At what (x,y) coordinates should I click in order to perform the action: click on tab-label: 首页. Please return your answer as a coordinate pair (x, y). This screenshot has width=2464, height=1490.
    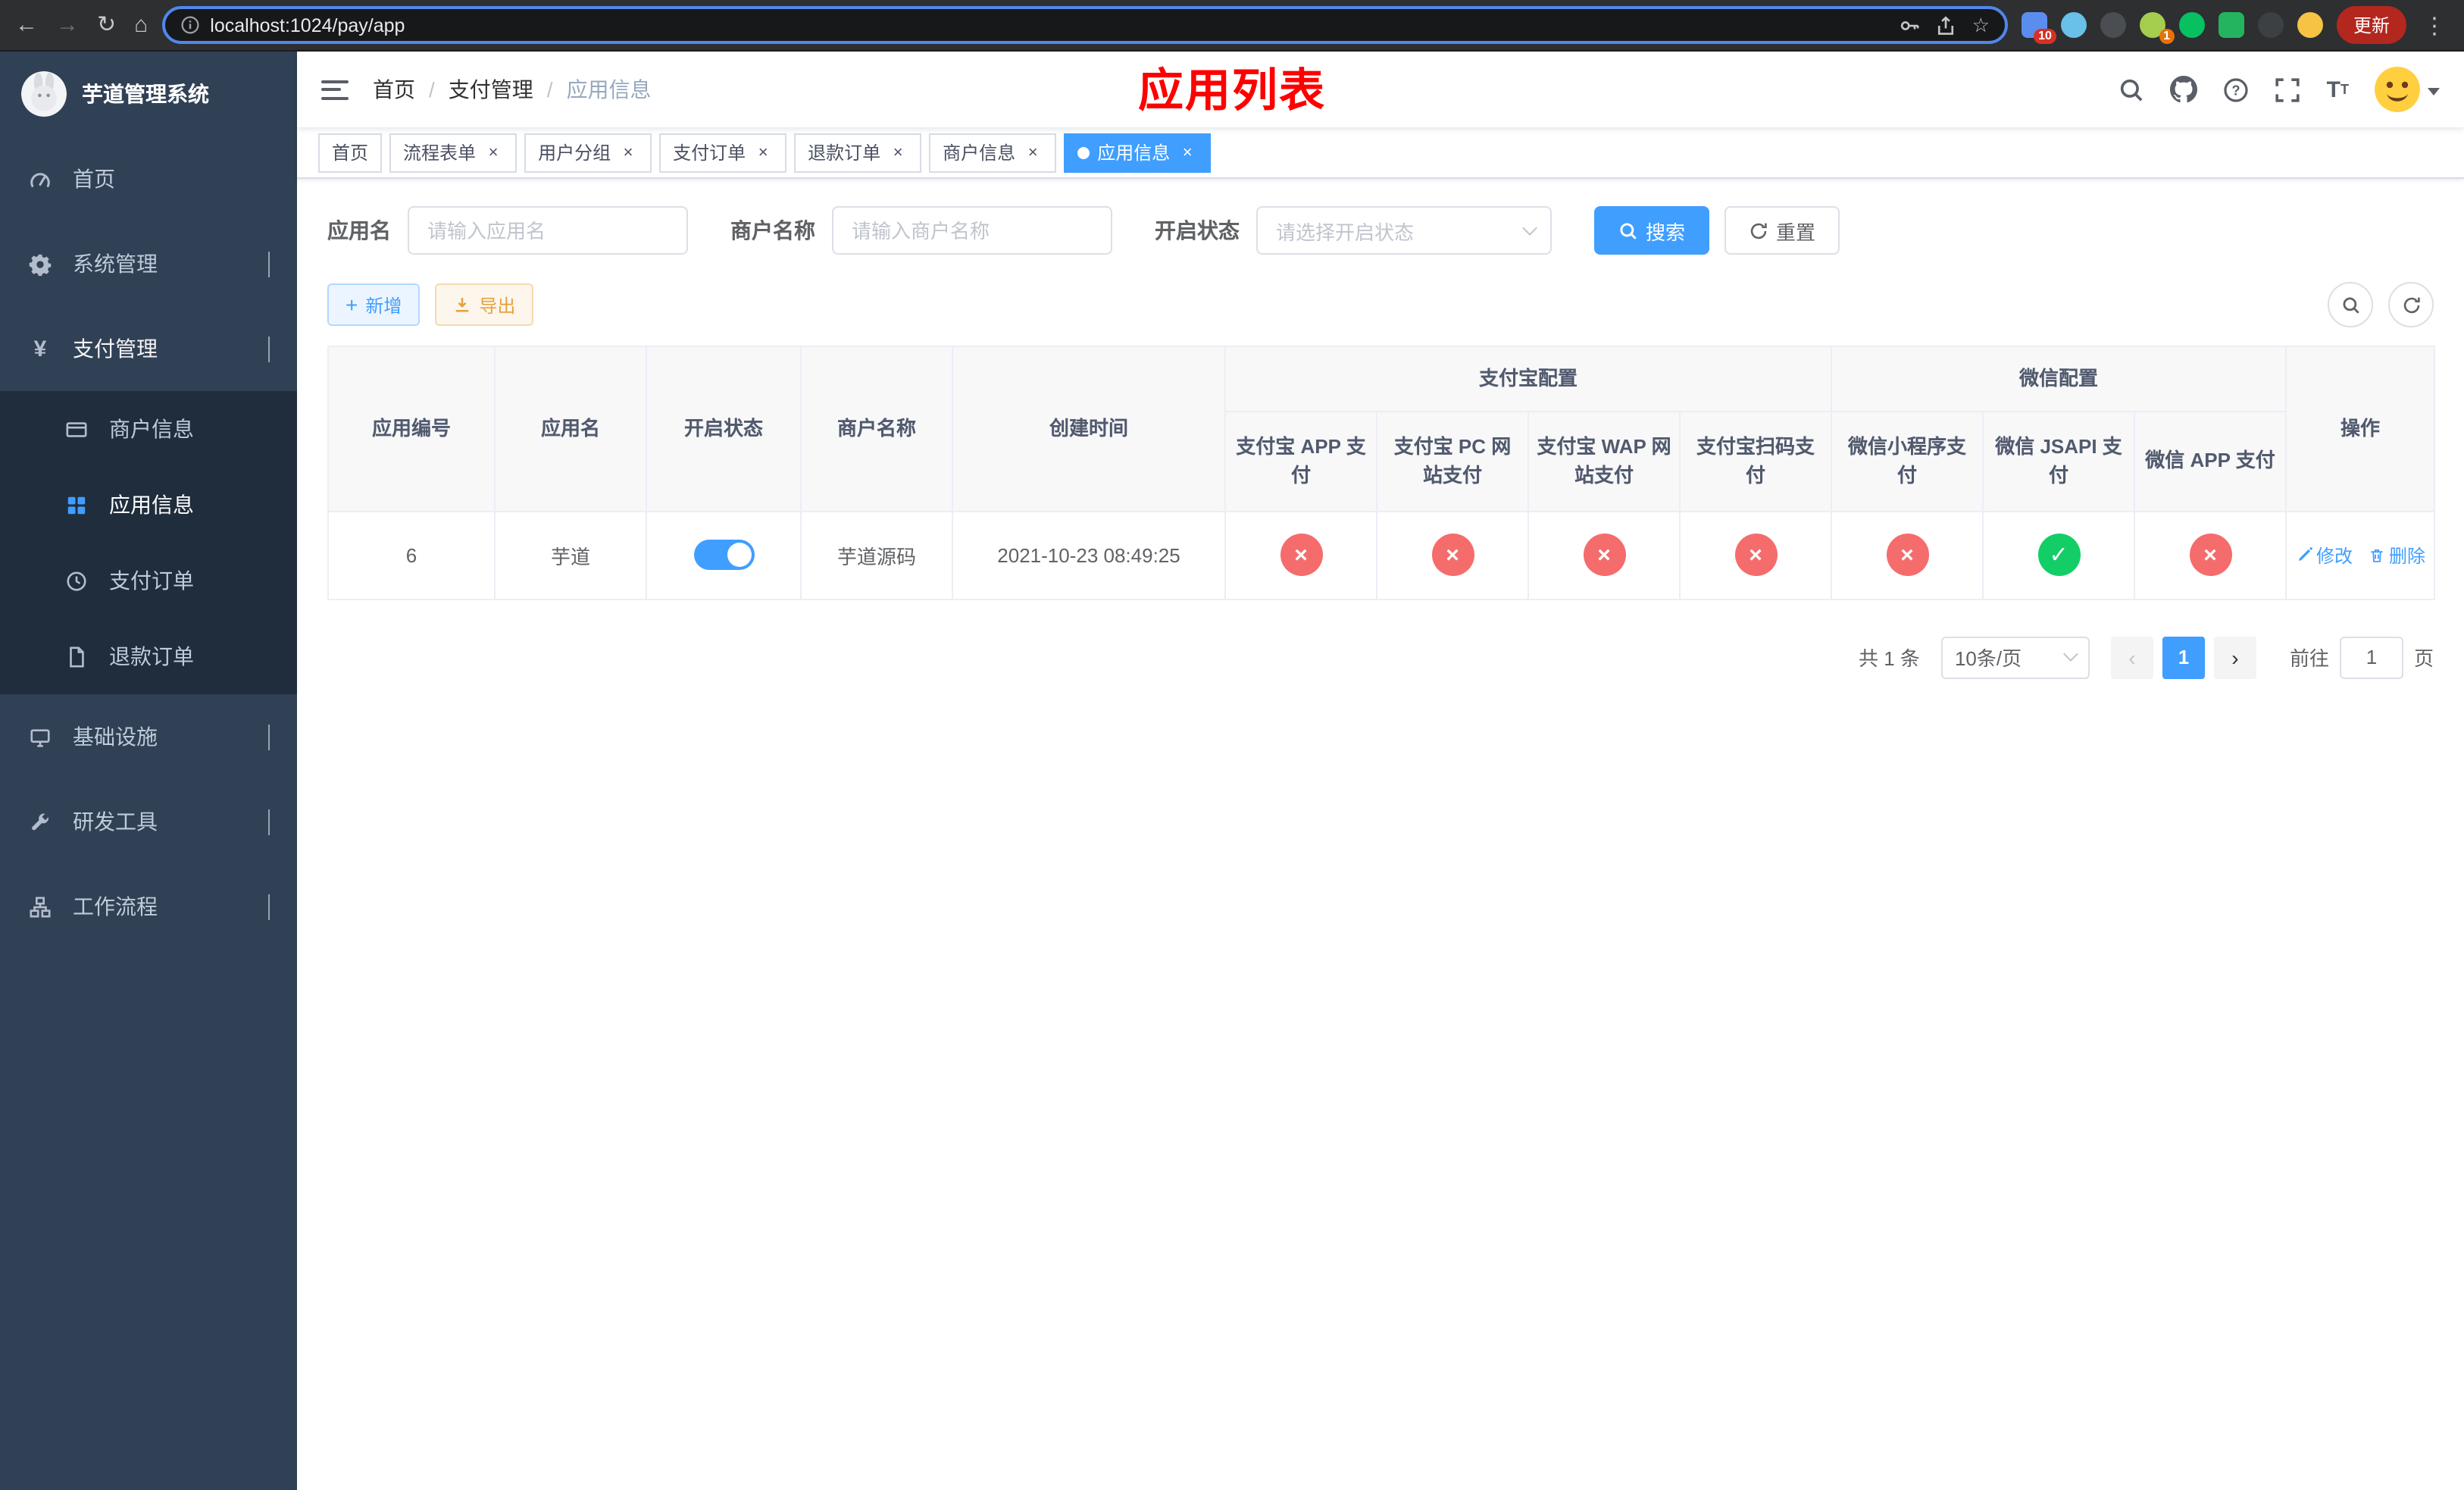
    Looking at the image, I should click on (350, 153).